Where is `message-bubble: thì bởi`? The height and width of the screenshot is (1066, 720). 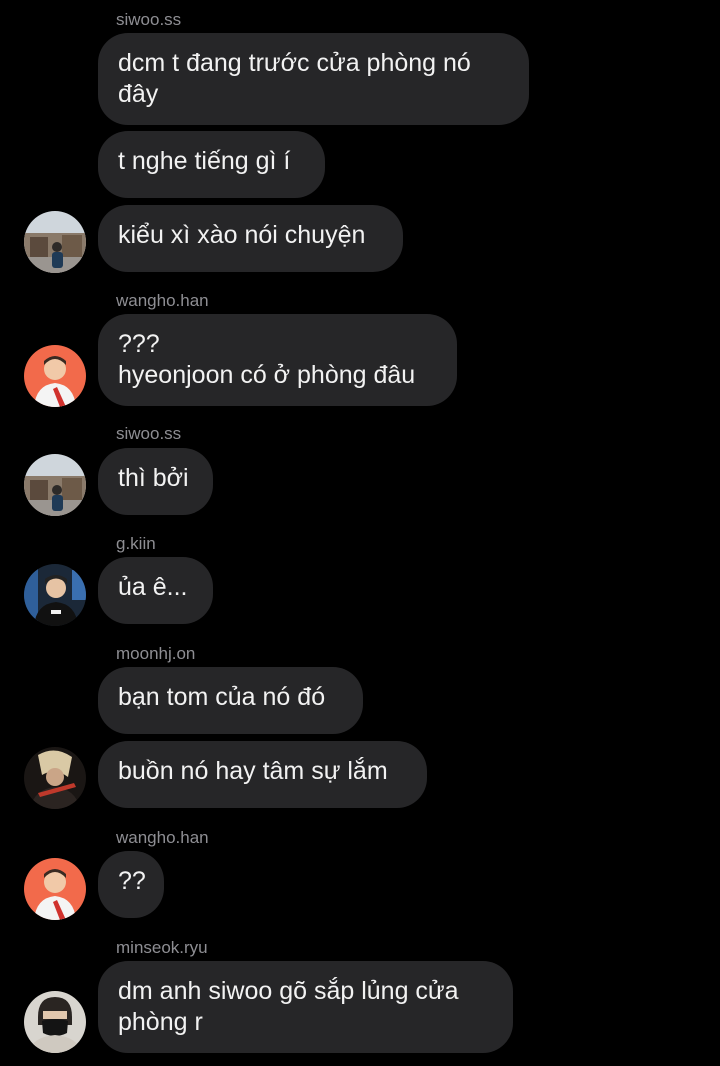 message-bubble: thì bởi is located at coordinates (155, 481).